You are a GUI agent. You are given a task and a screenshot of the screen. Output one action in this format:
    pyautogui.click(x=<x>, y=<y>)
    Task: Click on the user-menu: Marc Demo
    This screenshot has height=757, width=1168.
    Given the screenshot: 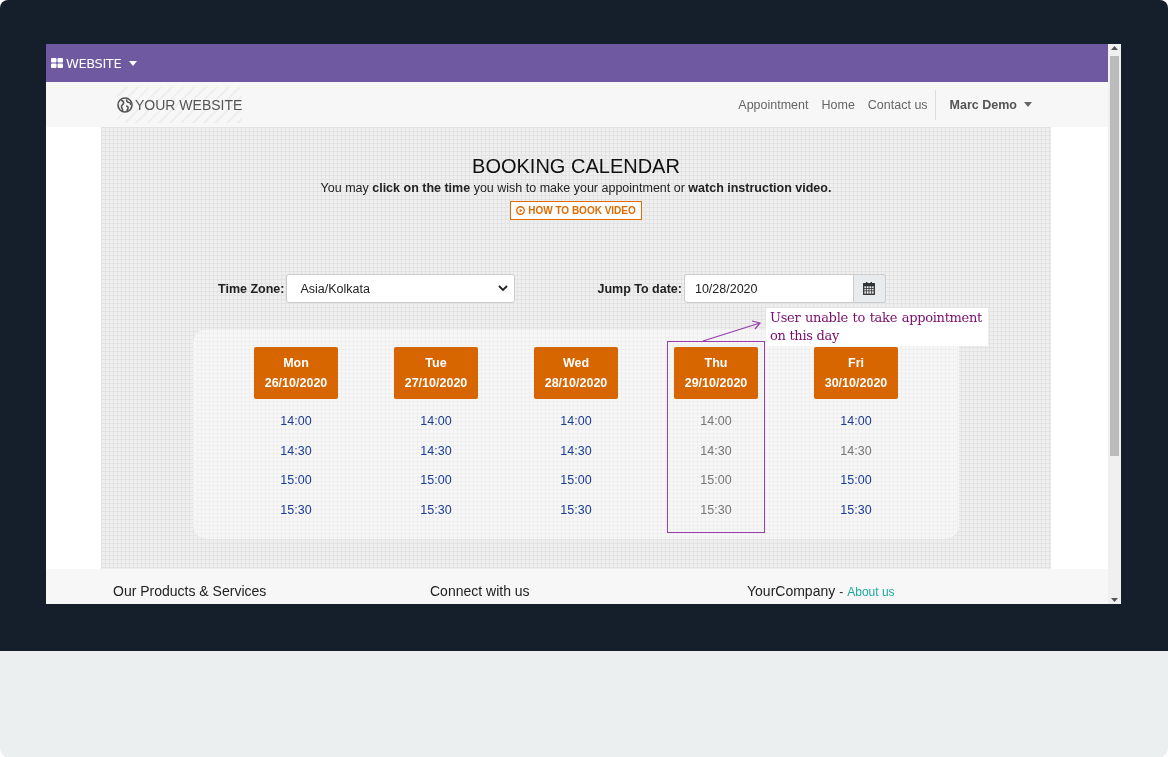 What is the action you would take?
    pyautogui.click(x=987, y=104)
    